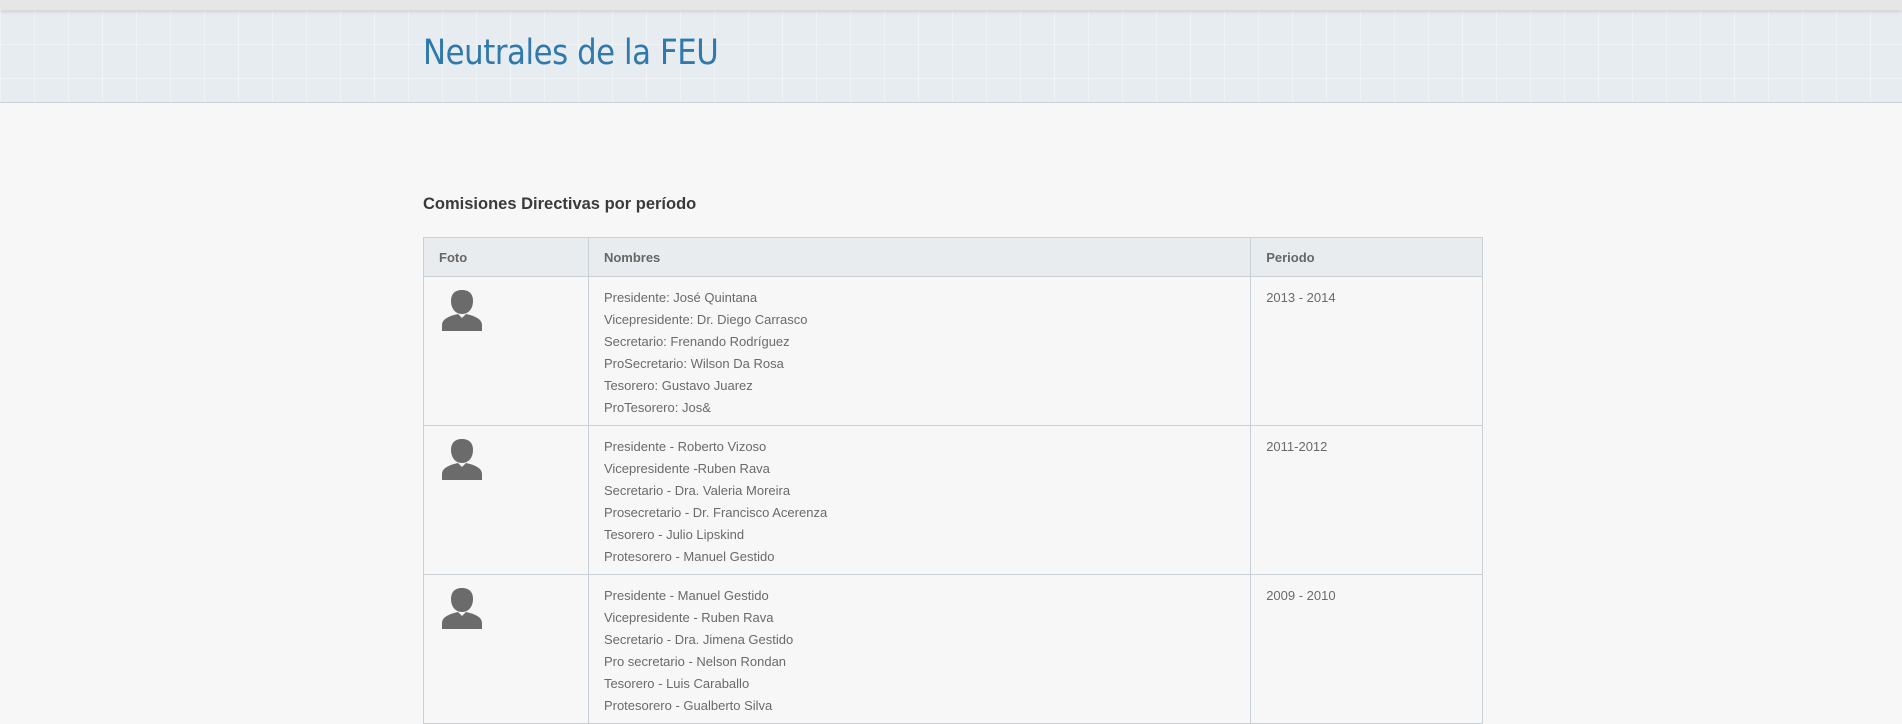 The width and height of the screenshot is (1902, 724). Describe the element at coordinates (693, 363) in the screenshot. I see `list-item: ProSecretario: Wilson Da Rosa` at that location.